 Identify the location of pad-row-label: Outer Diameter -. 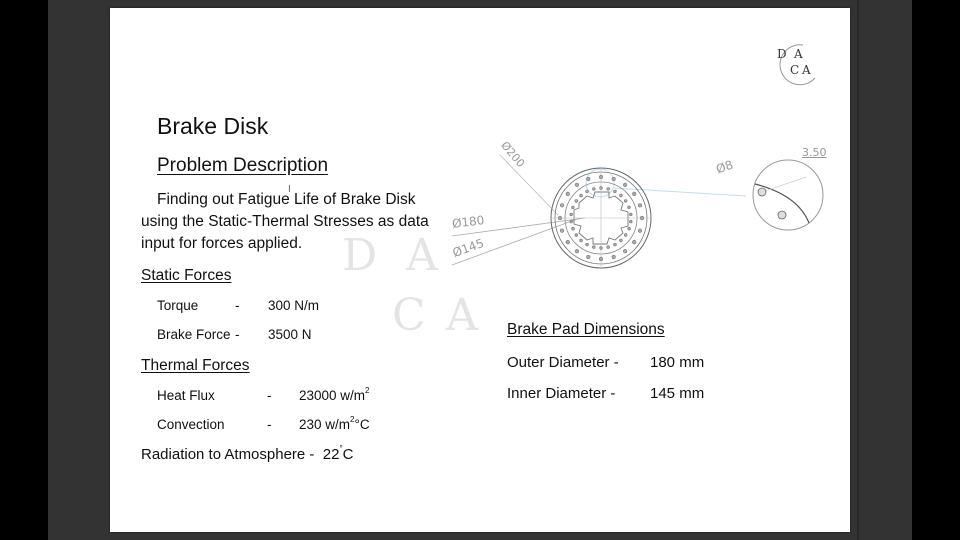
(563, 362).